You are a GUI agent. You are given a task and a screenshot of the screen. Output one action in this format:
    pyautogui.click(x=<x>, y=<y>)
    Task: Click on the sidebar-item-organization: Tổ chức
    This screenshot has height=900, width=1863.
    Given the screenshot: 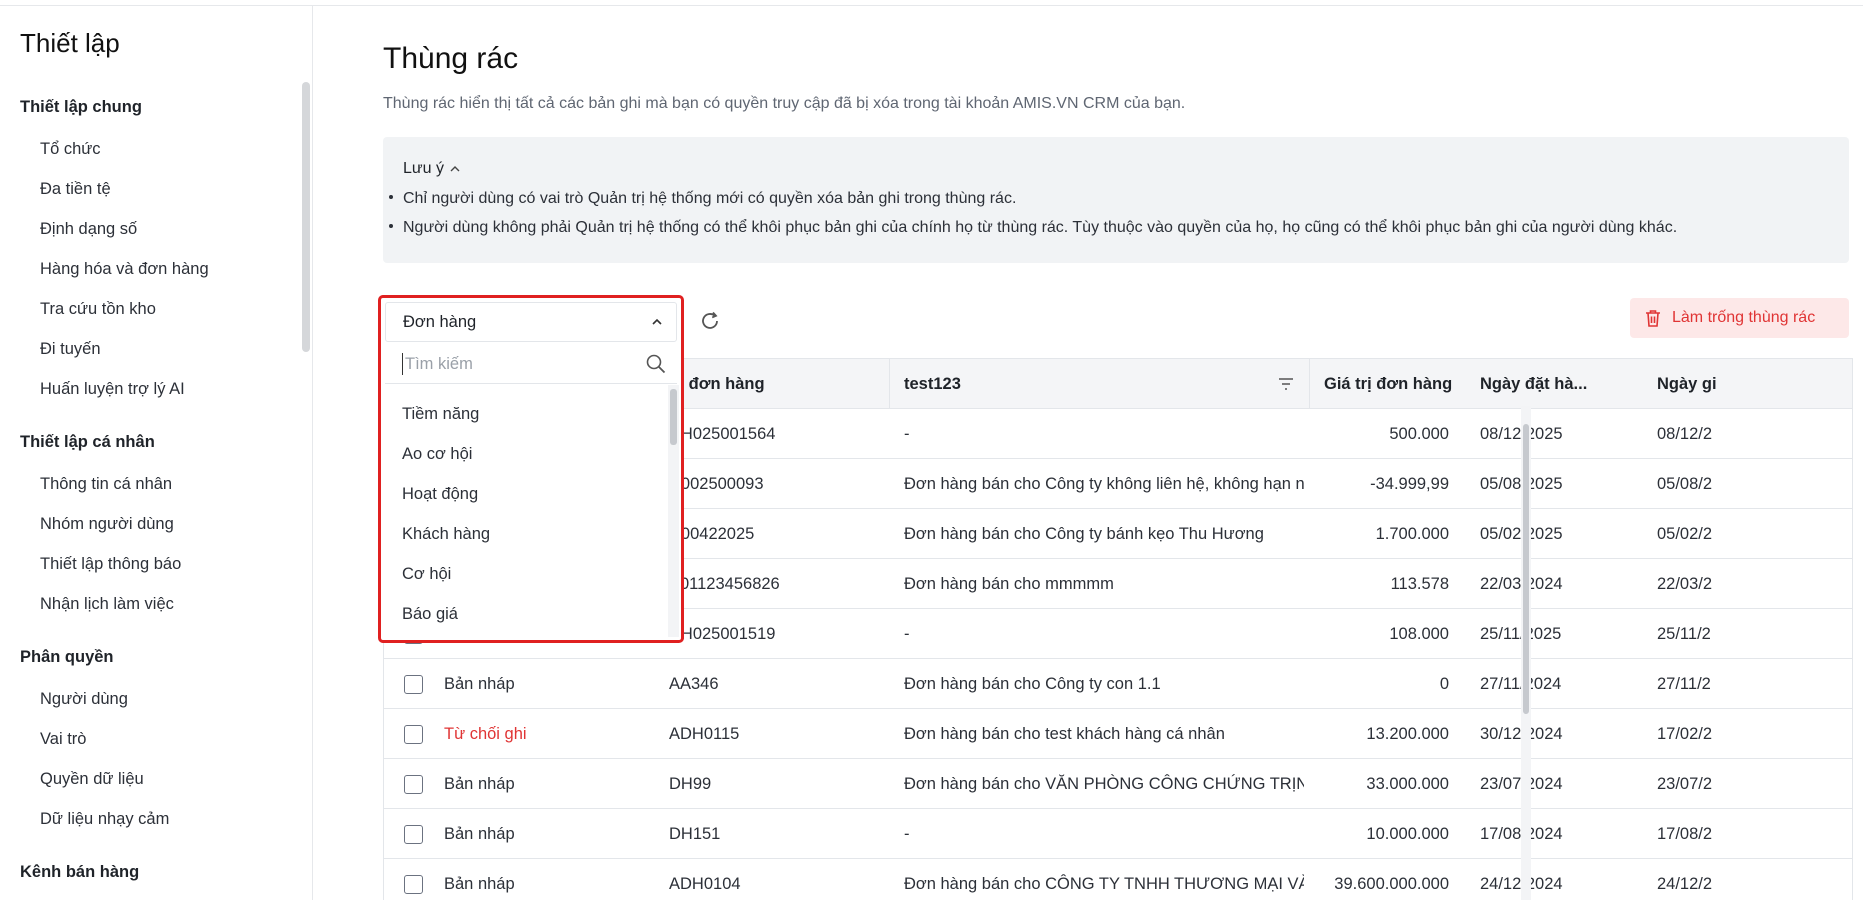 What is the action you would take?
    pyautogui.click(x=70, y=149)
    